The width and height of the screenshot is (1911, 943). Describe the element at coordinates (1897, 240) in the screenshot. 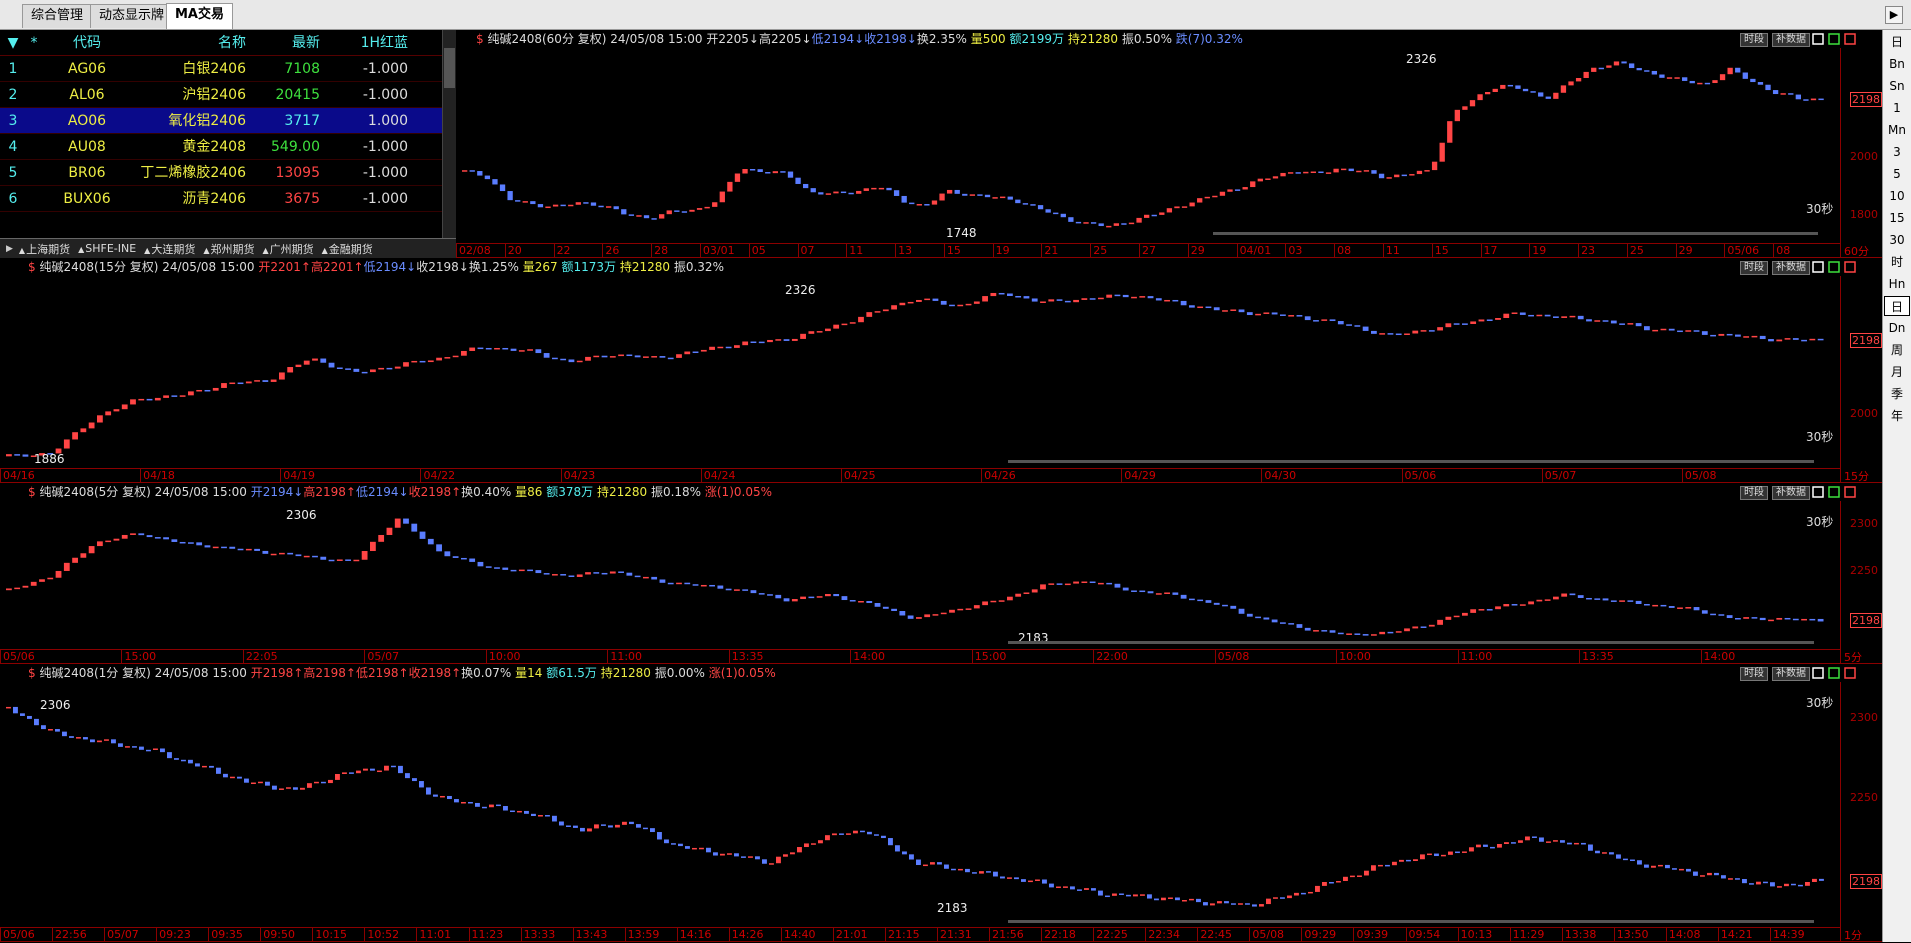

I see `period-button-9: 30` at that location.